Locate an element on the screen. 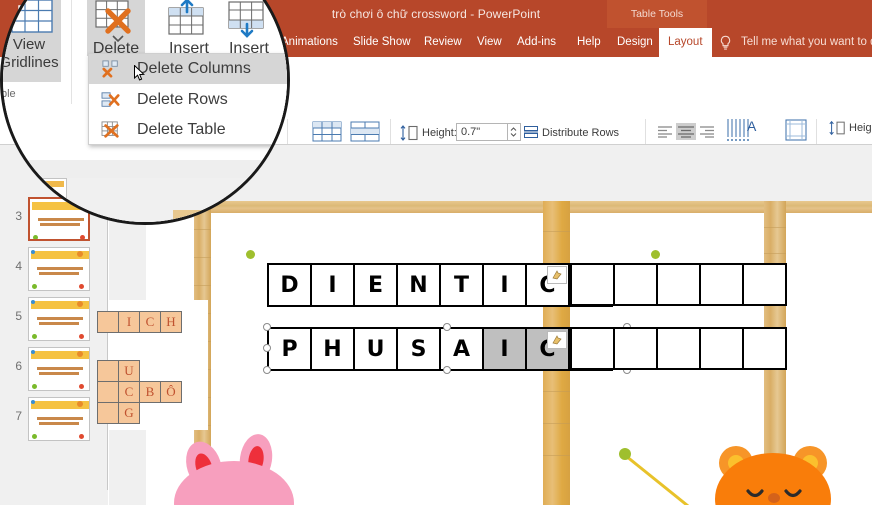  empty-table-row2 is located at coordinates (678, 348).